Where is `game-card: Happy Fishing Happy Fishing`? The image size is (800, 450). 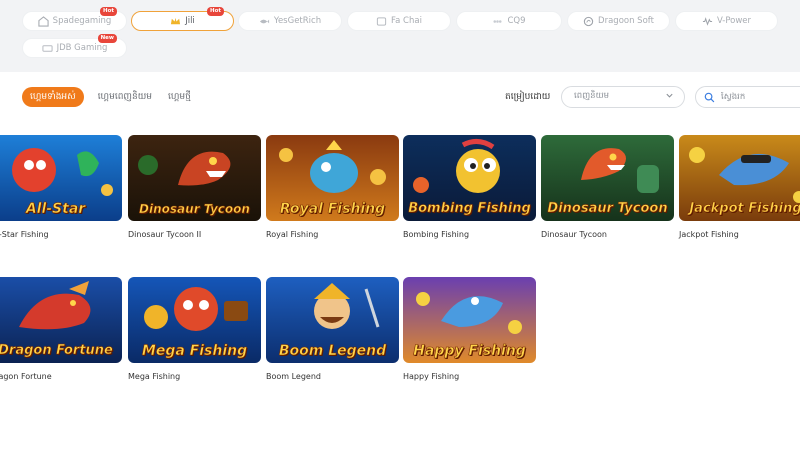
game-card: Happy Fishing Happy Fishing is located at coordinates (469, 329).